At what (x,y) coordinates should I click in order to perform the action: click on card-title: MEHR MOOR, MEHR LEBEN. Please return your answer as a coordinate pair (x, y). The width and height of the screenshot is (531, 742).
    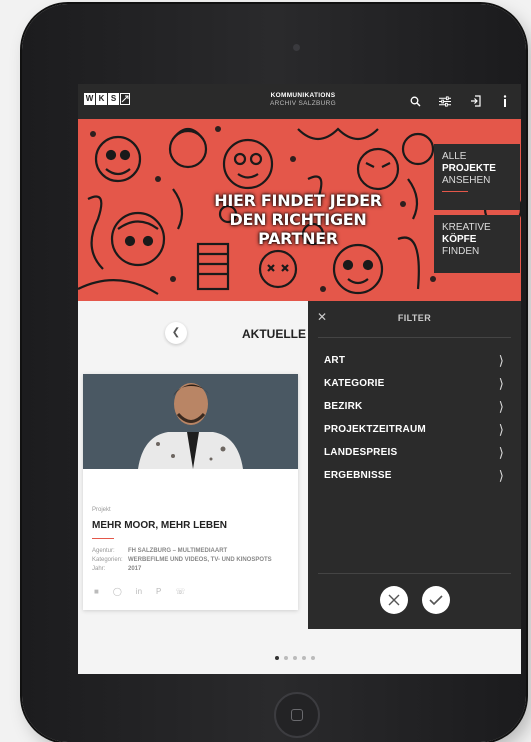
    Looking at the image, I should click on (159, 525).